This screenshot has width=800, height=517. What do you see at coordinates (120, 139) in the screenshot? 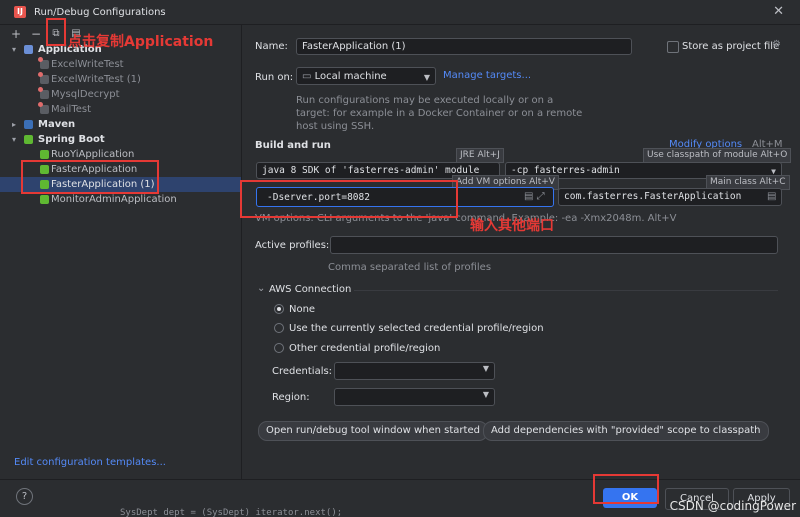
I see `tree-group-spring-boot: ▾ Spring Boot` at bounding box center [120, 139].